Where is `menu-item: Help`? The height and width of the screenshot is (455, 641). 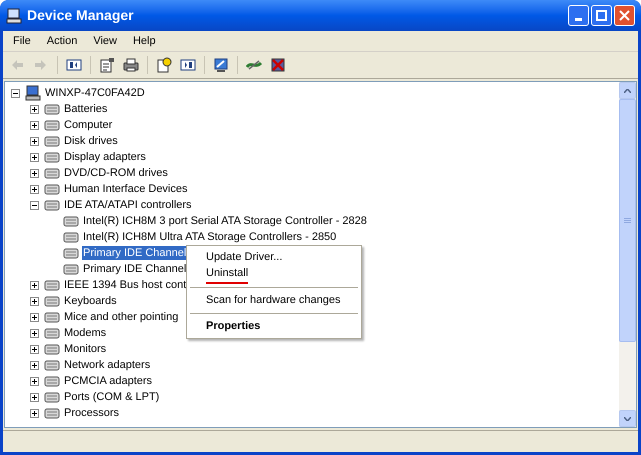 menu-item: Help is located at coordinates (144, 41).